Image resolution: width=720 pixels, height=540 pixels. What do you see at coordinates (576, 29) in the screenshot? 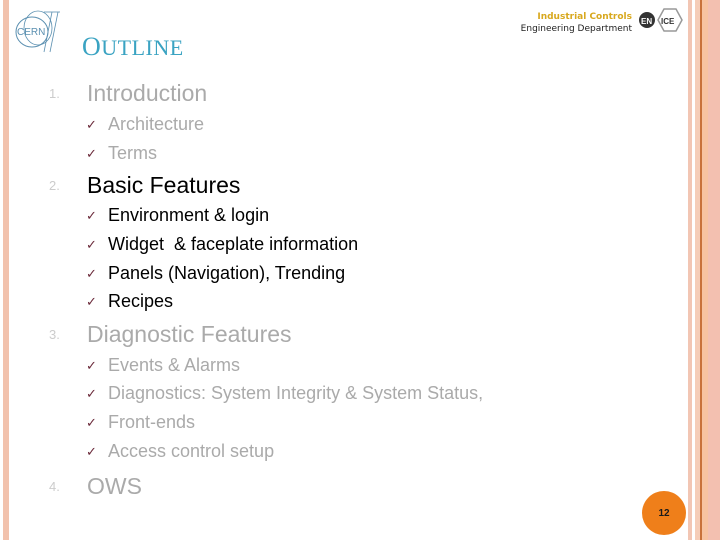
I see `department-line-2: Engineering Department` at bounding box center [576, 29].